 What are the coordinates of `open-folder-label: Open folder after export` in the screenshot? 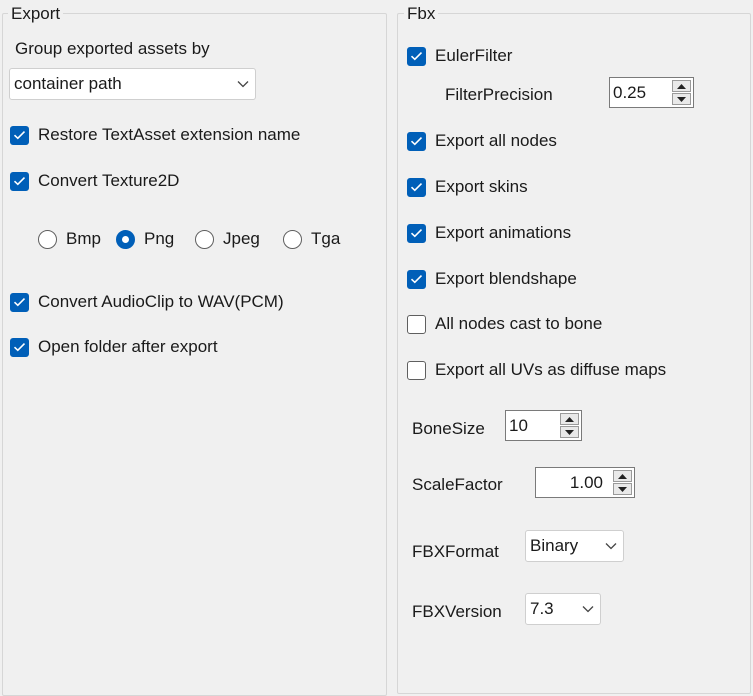 It's located at (128, 346).